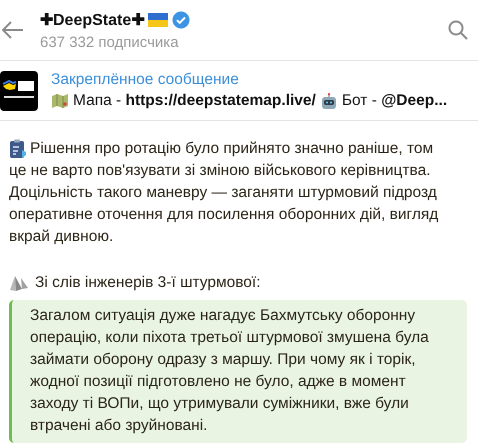  I want to click on pyramid-icon, so click(19, 283).